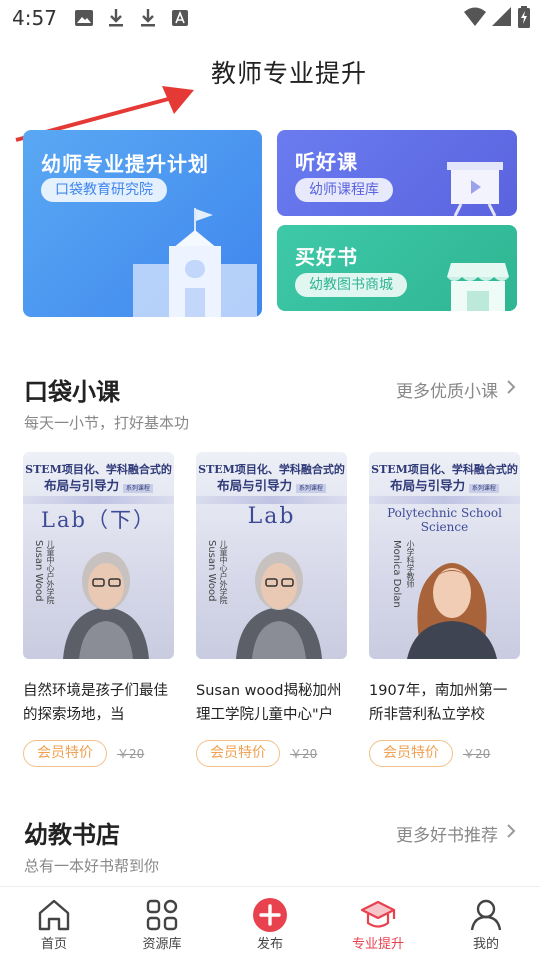  I want to click on nav-publish: 发布, so click(270, 923).